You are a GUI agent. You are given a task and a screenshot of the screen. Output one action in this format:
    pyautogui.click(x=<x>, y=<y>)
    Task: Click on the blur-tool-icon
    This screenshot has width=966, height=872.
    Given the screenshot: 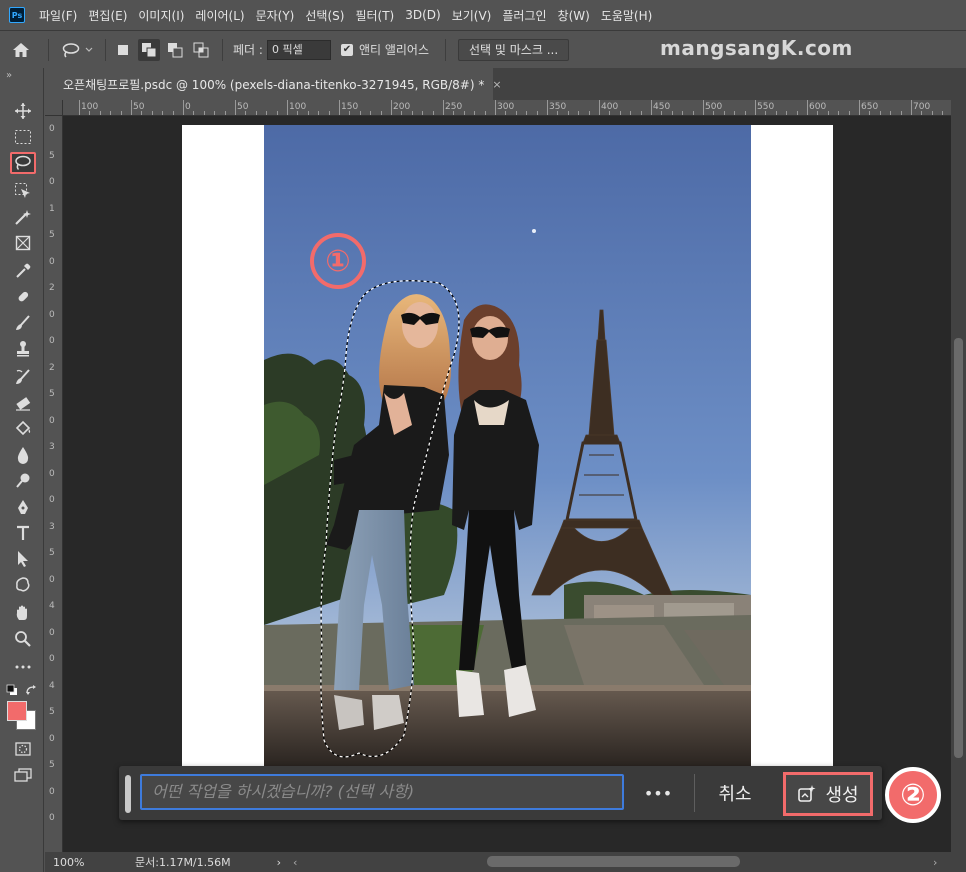 What is the action you would take?
    pyautogui.click(x=23, y=455)
    